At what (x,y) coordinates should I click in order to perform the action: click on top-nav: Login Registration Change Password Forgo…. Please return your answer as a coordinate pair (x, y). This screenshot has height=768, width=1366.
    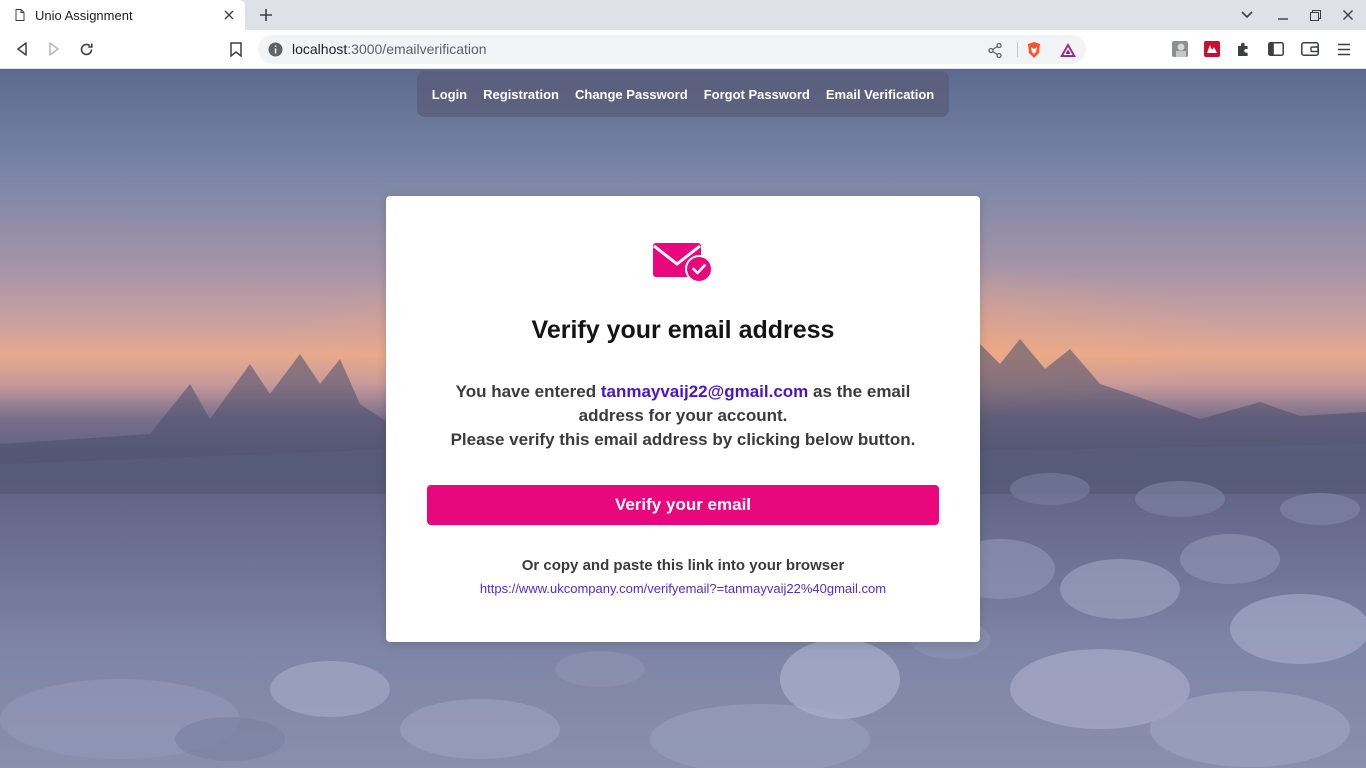
    Looking at the image, I should click on (683, 94).